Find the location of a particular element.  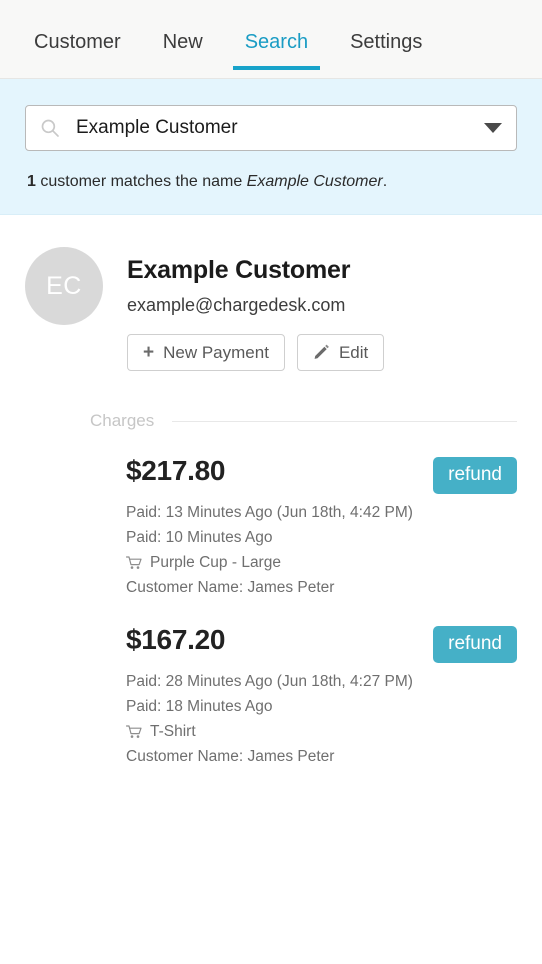

plus-icon: + is located at coordinates (149, 352).